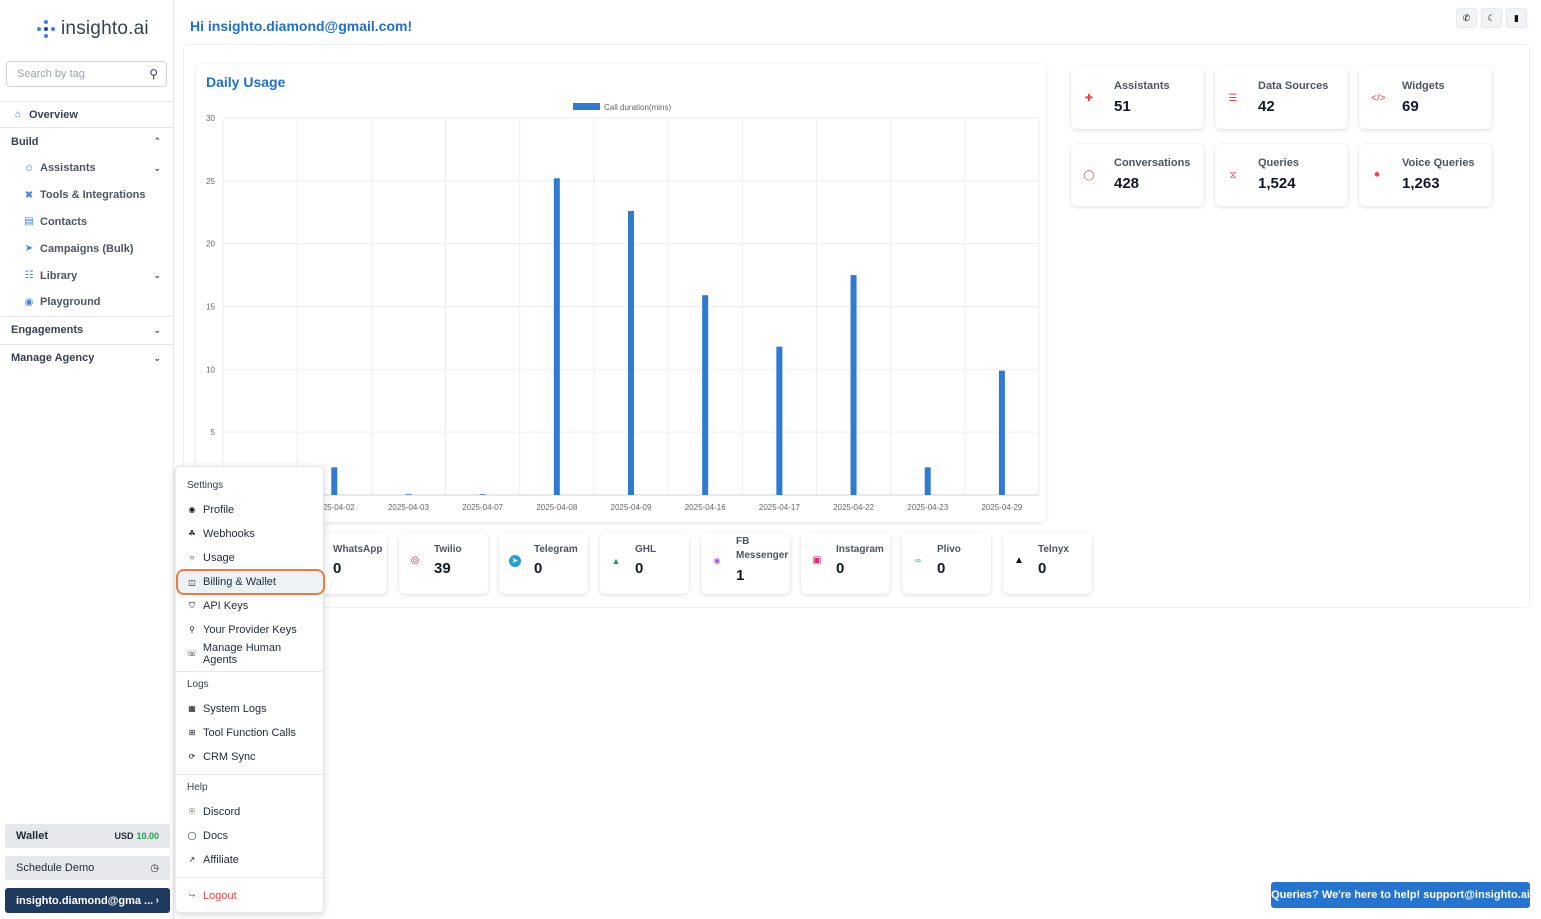 The height and width of the screenshot is (919, 1541). What do you see at coordinates (157, 900) in the screenshot?
I see `chevron-right-icon: ›` at bounding box center [157, 900].